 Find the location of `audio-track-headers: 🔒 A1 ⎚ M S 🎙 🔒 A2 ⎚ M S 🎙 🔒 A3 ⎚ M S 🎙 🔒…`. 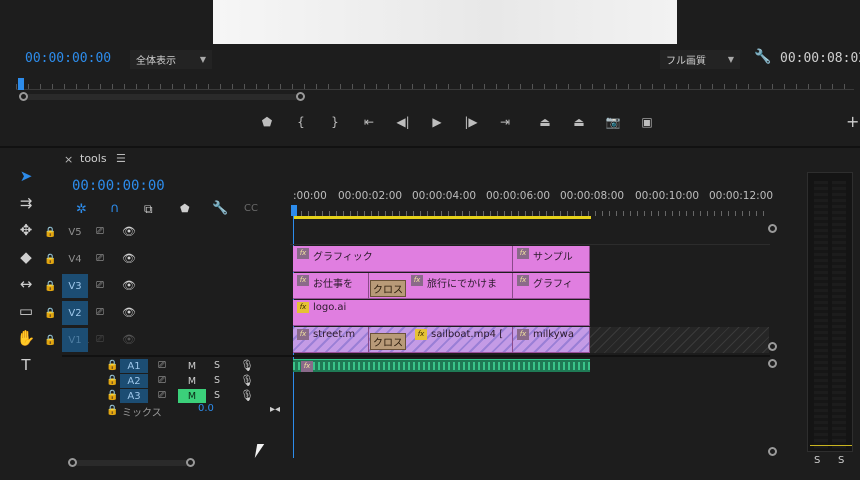

audio-track-headers: 🔒 A1 ⎚ M S 🎙 🔒 A2 ⎚ M S 🎙 🔒 A3 ⎚ M S 🎙 🔒… is located at coordinates (176, 389).